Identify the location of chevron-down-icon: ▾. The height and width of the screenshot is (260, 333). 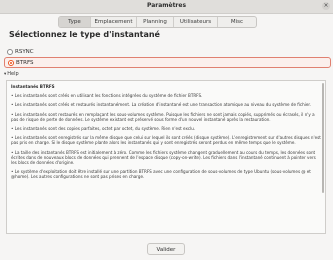
(5, 74).